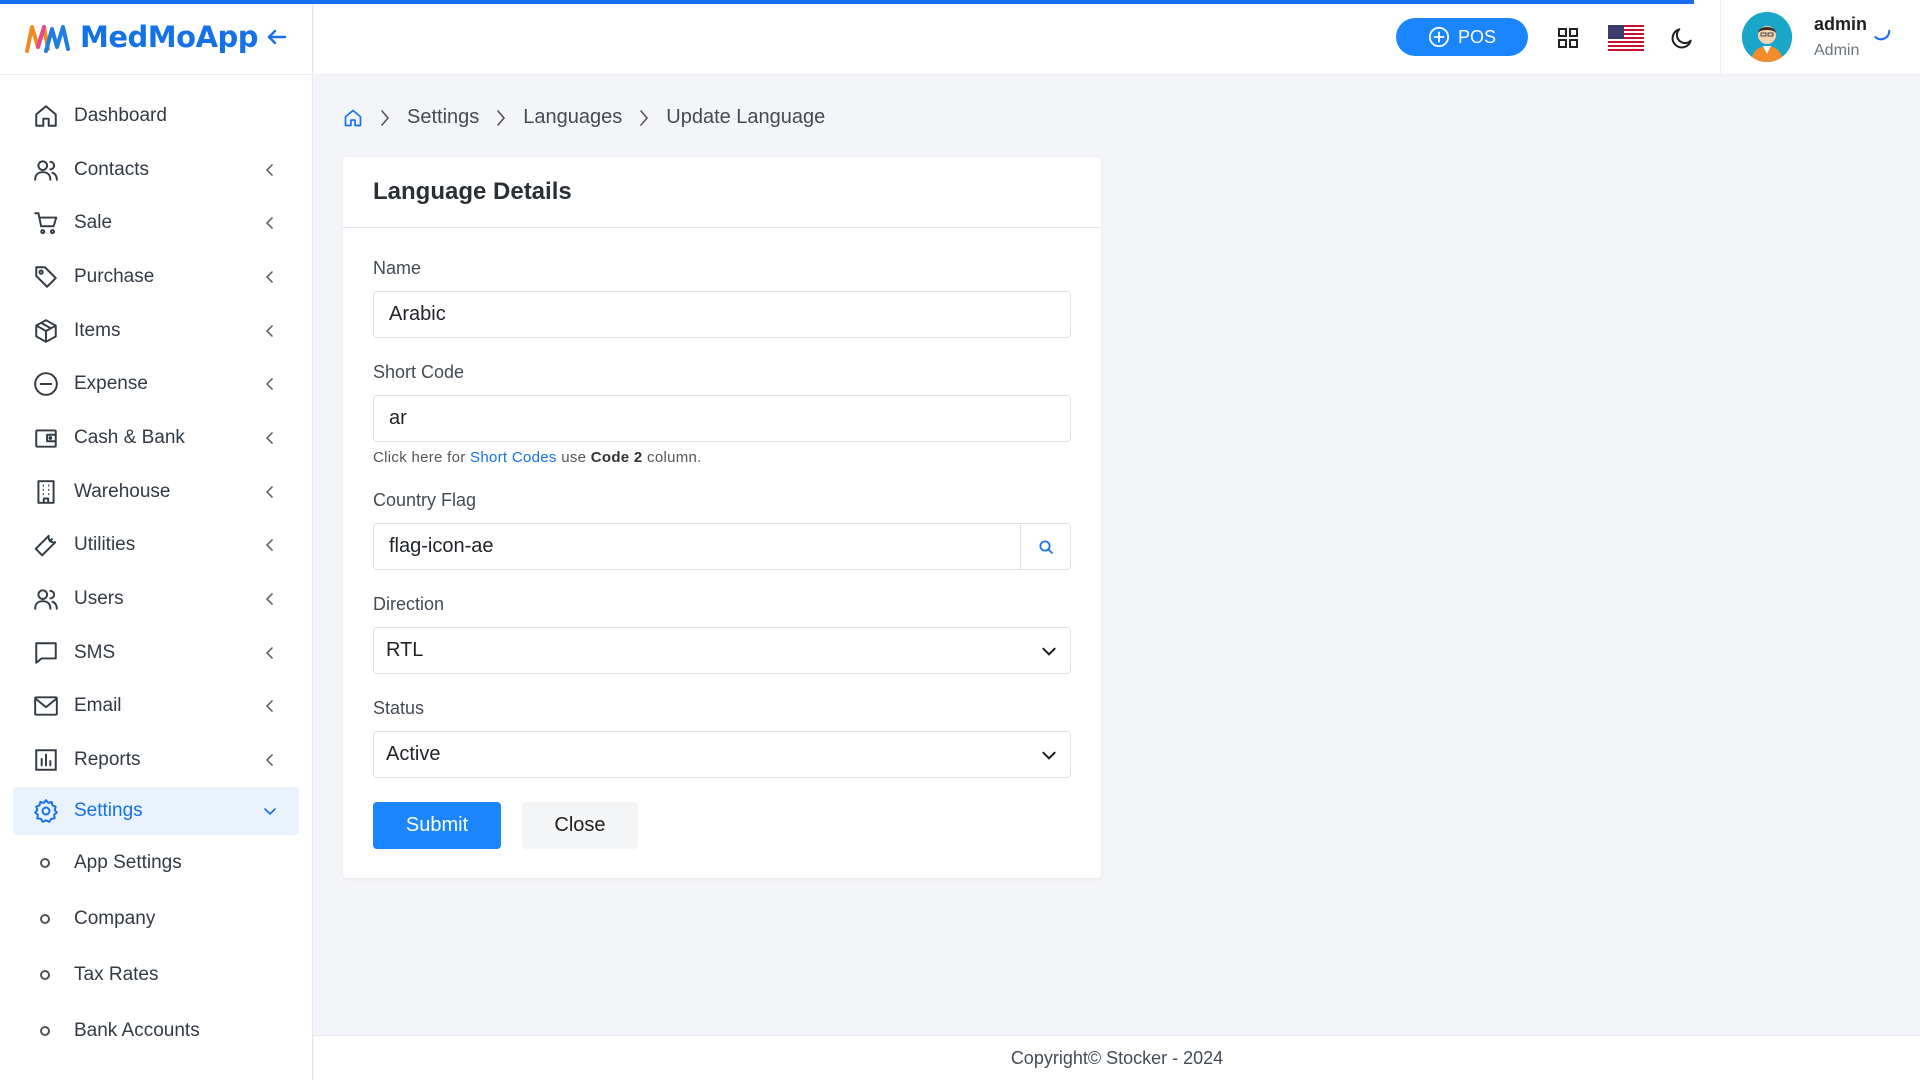 The width and height of the screenshot is (1920, 1080). I want to click on sidebar-subitem-tax-rates: Tax Rates, so click(156, 975).